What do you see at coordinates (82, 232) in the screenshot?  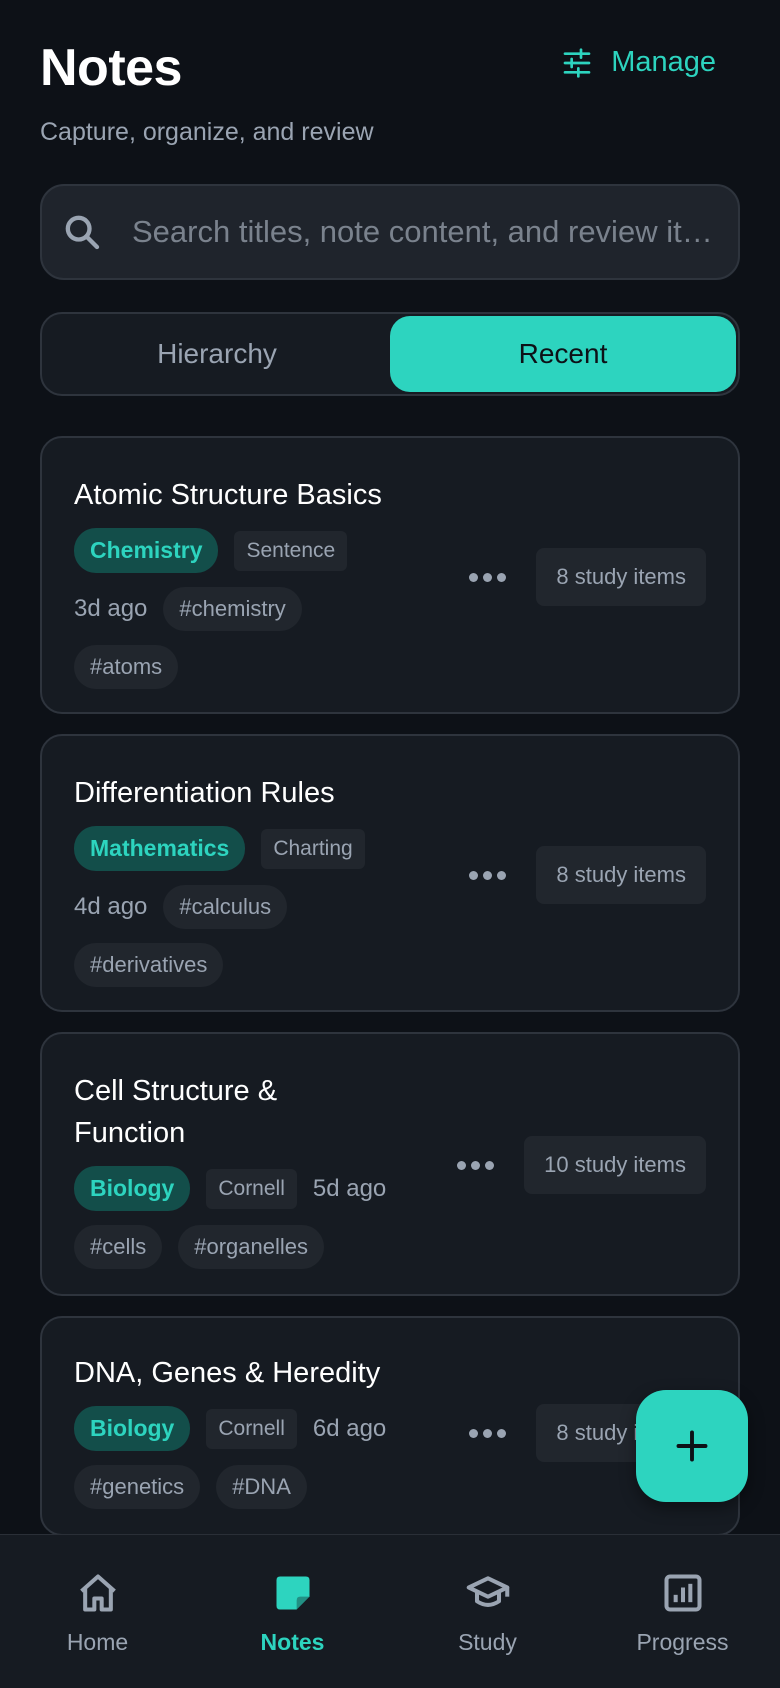 I see `search-icon` at bounding box center [82, 232].